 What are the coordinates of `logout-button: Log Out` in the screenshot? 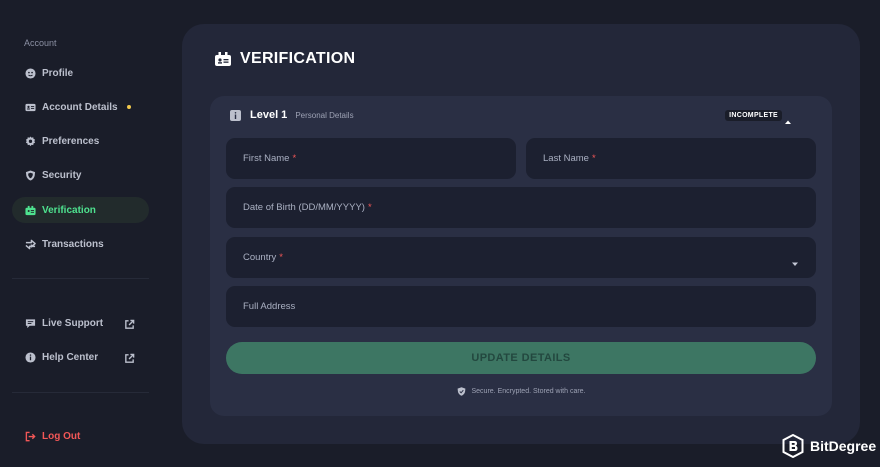 It's located at (80, 436).